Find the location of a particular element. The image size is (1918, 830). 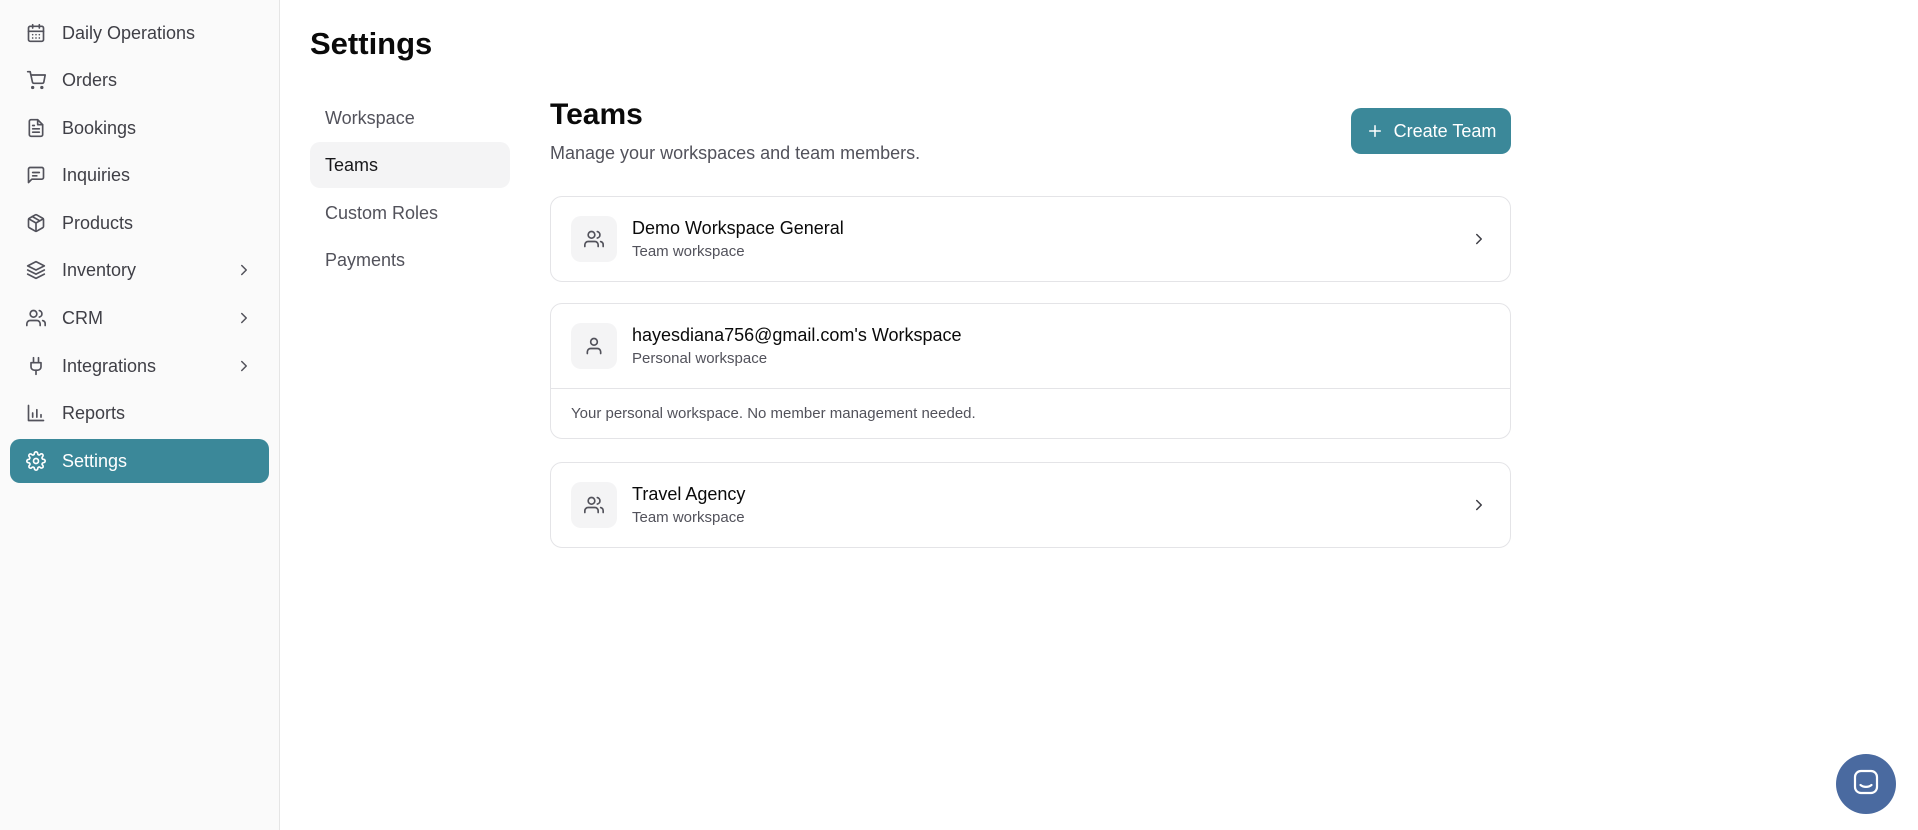

sidebar-item-label: Inquiries is located at coordinates (96, 174).